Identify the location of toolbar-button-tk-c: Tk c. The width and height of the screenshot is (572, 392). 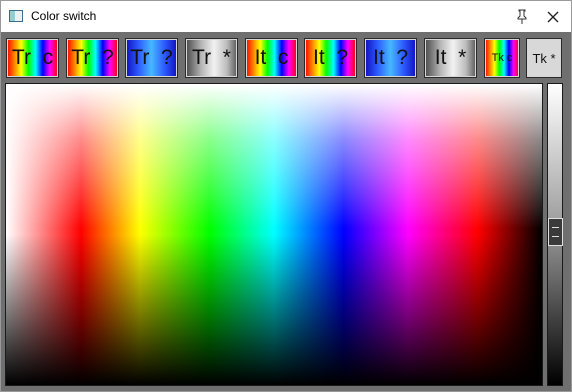
(502, 58).